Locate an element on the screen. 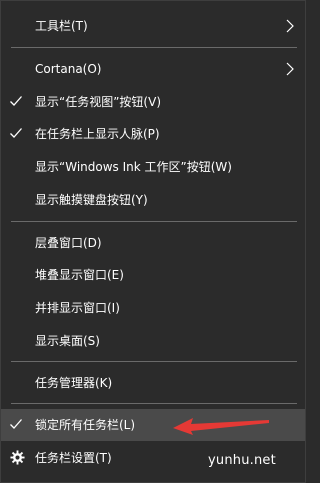 Image resolution: width=320 pixels, height=483 pixels. watermark-text: yunhu.net is located at coordinates (242, 460).